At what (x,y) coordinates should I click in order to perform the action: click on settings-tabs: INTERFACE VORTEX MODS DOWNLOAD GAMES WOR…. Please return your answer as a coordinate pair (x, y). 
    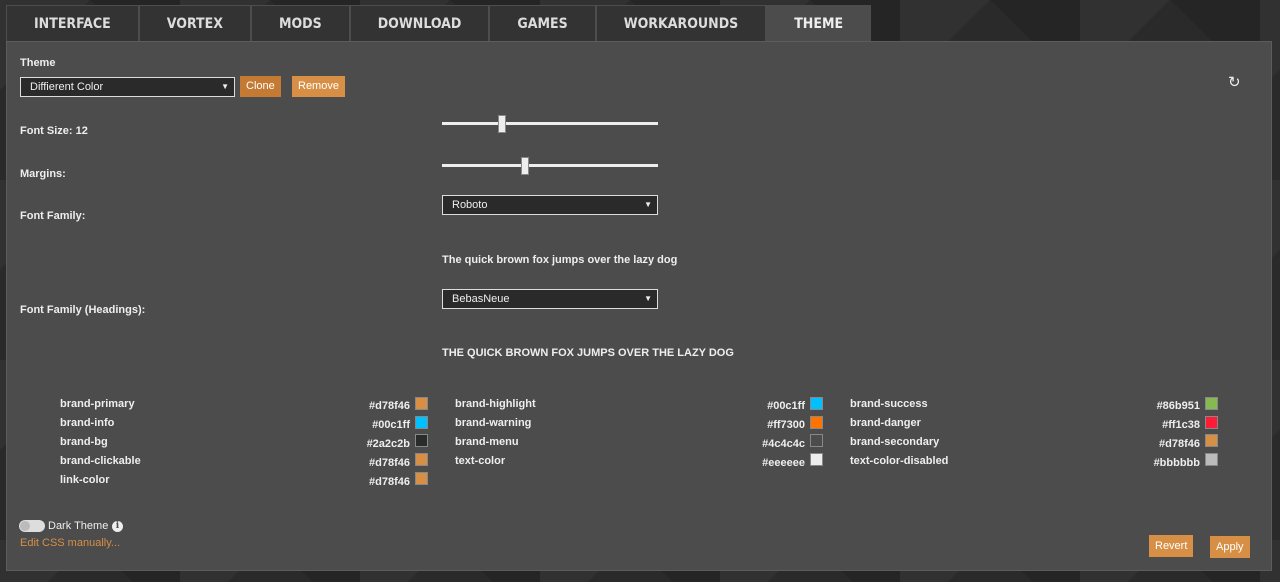
    Looking at the image, I should click on (439, 23).